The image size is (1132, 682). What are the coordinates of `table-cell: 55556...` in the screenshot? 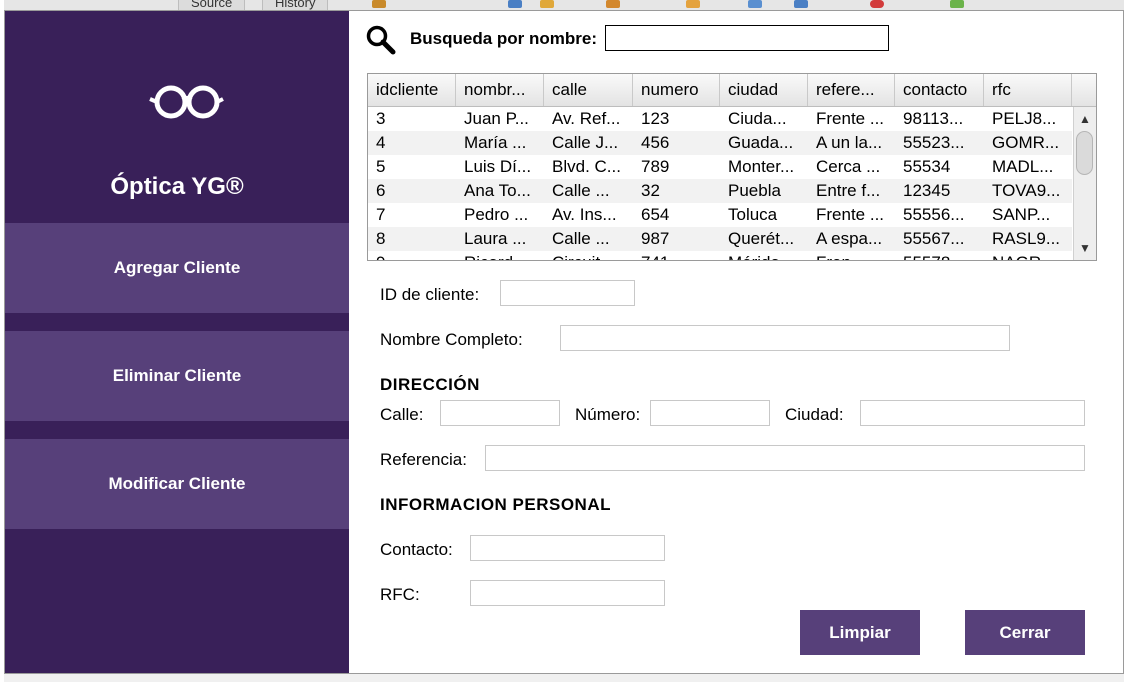 It's located at (934, 214).